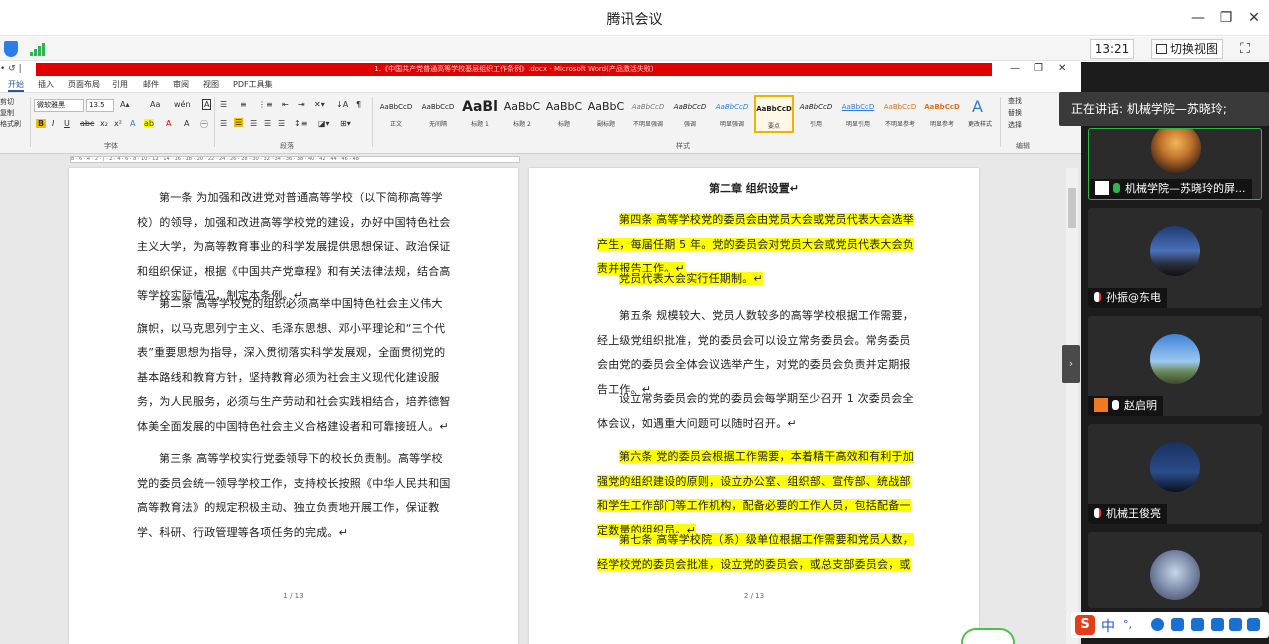 This screenshot has width=1269, height=644. I want to click on tab-mailings: 邮件, so click(151, 85).